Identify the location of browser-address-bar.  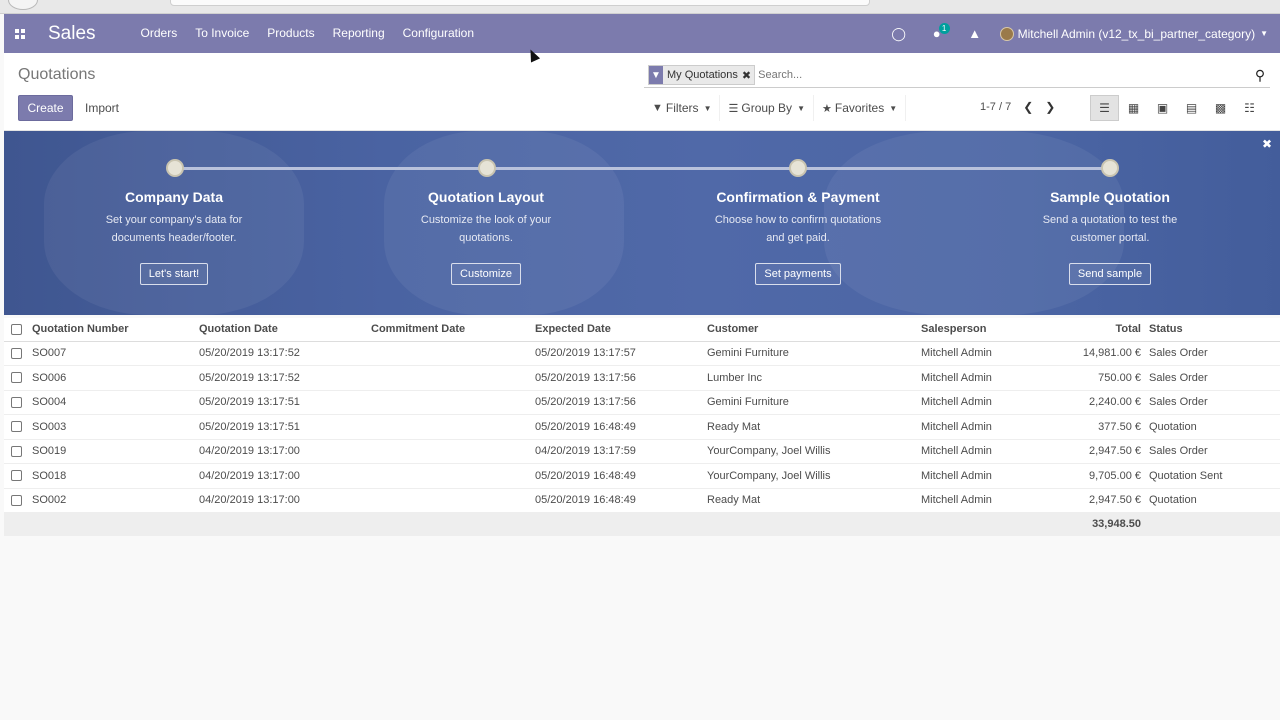
(520, 3).